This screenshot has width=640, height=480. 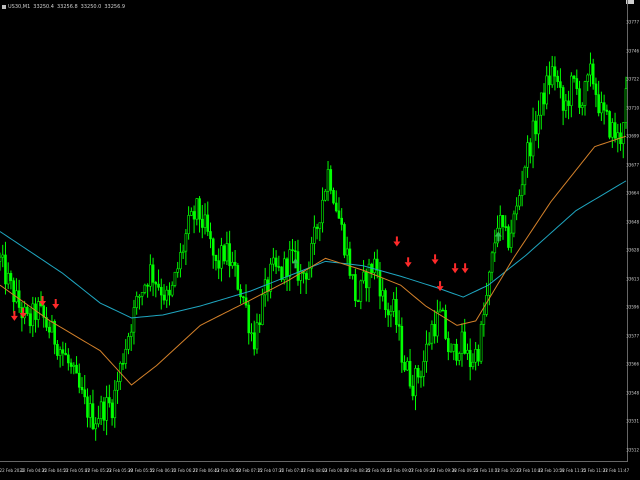 I want to click on price-axis-label: 33664, so click(x=632, y=193).